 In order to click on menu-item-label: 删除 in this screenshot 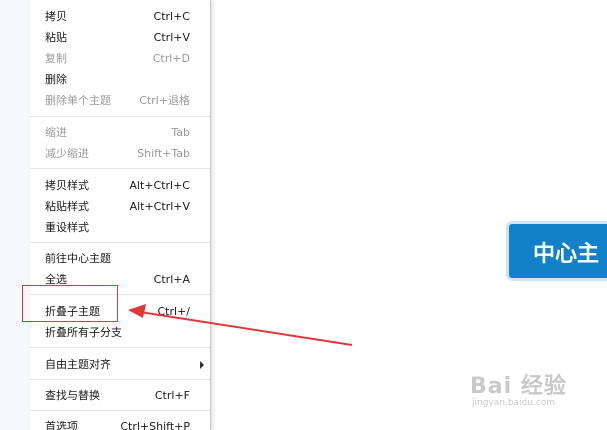, I will do `click(56, 79)`.